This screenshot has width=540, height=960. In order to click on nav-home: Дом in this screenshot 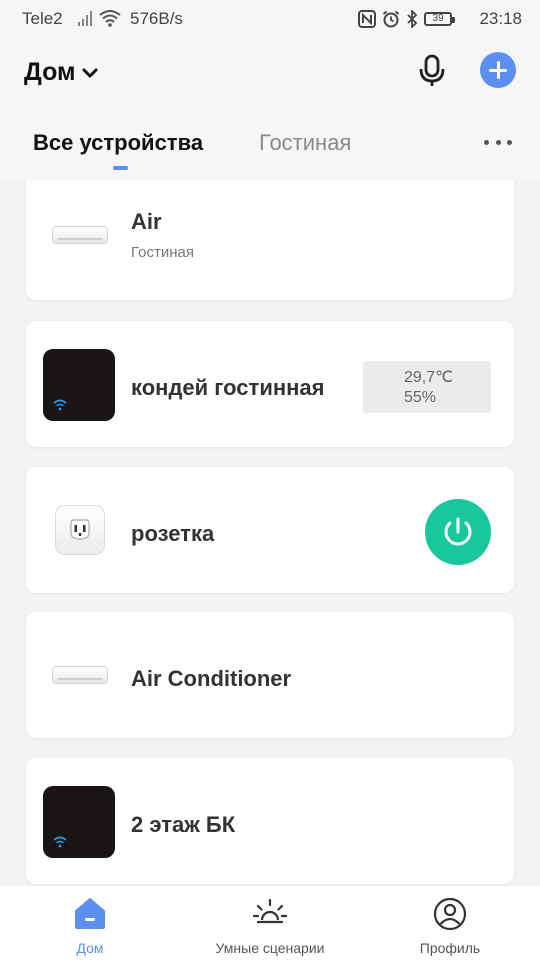, I will do `click(90, 923)`.